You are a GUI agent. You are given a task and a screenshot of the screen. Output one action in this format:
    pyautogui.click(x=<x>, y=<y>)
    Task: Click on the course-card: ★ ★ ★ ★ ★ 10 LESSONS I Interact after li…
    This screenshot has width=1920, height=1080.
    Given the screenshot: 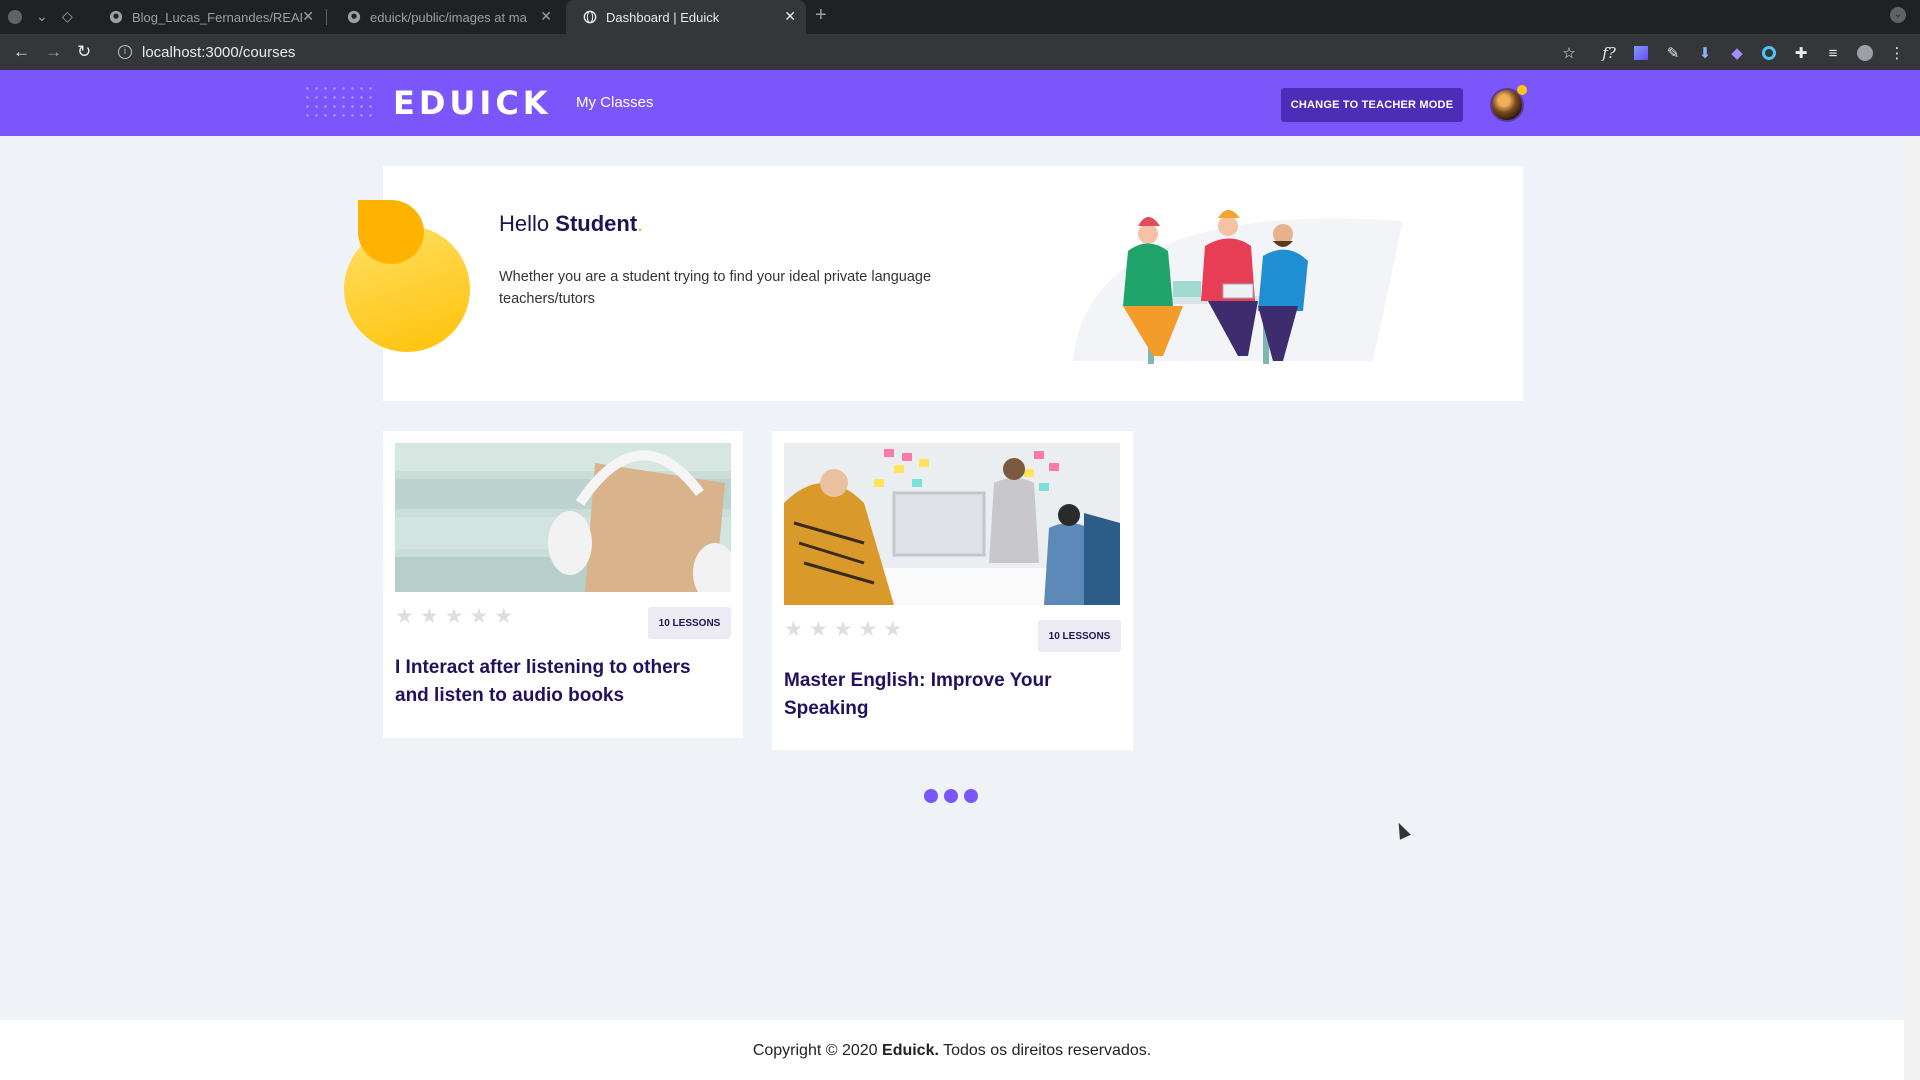 What is the action you would take?
    pyautogui.click(x=563, y=584)
    